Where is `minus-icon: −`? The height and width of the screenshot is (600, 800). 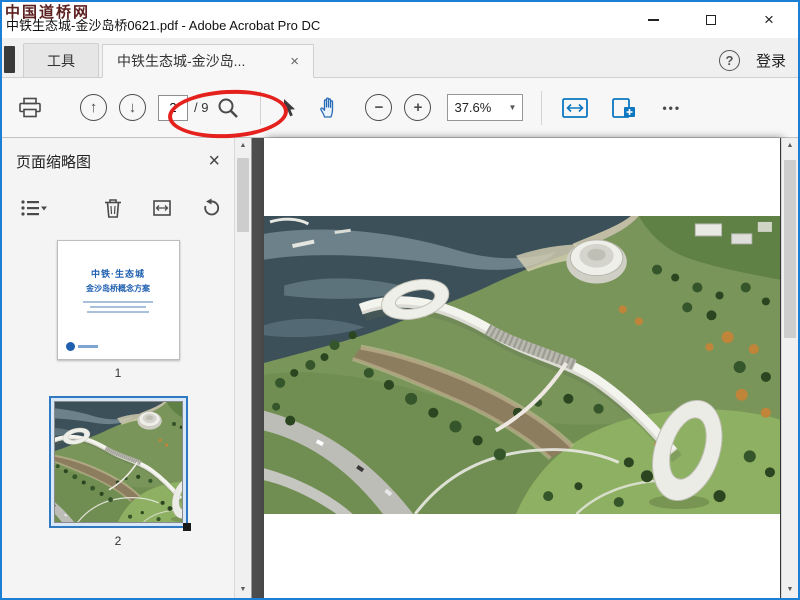
minus-icon: − is located at coordinates (379, 107).